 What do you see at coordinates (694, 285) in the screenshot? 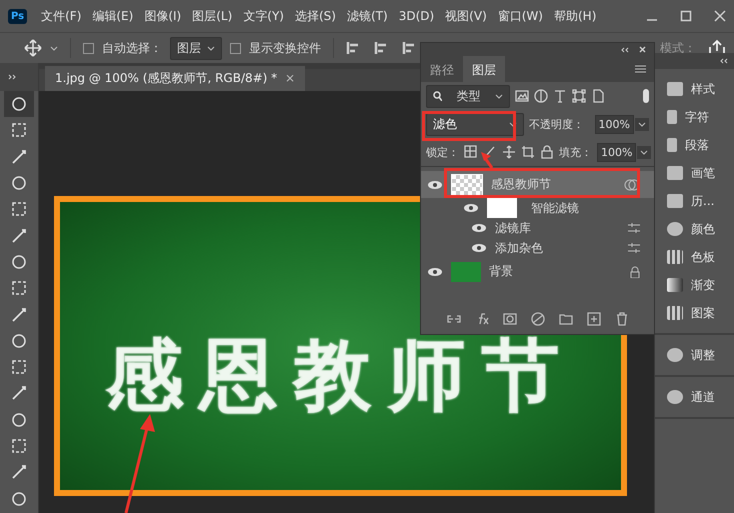
I see `panel-button: 渐变` at bounding box center [694, 285].